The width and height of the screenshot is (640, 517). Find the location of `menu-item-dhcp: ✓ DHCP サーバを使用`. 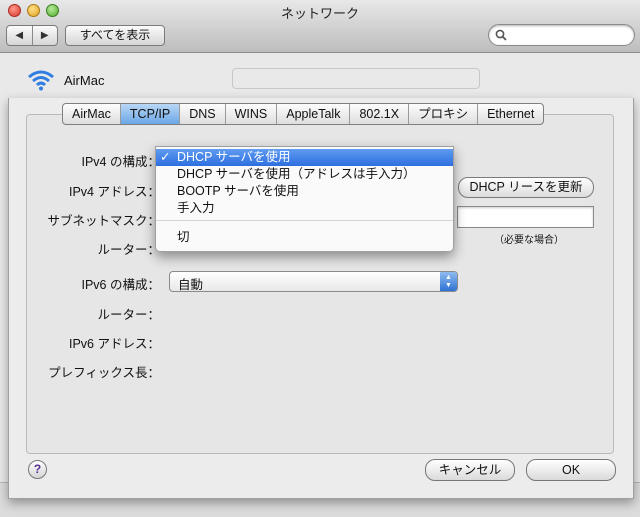

menu-item-dhcp: ✓ DHCP サーバを使用 is located at coordinates (304, 157).